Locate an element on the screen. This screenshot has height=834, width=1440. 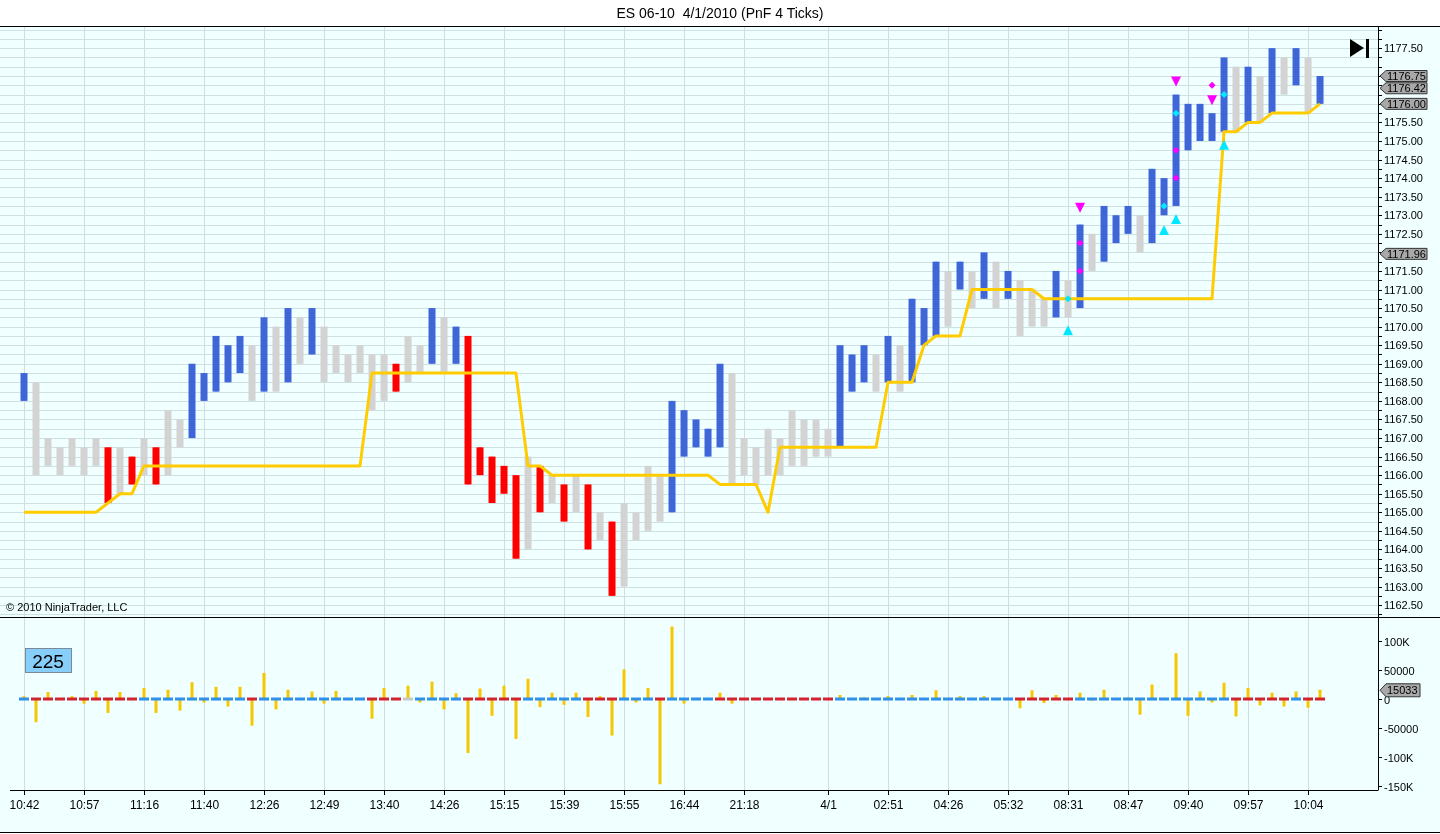
time-label: 13:40 is located at coordinates (384, 805).